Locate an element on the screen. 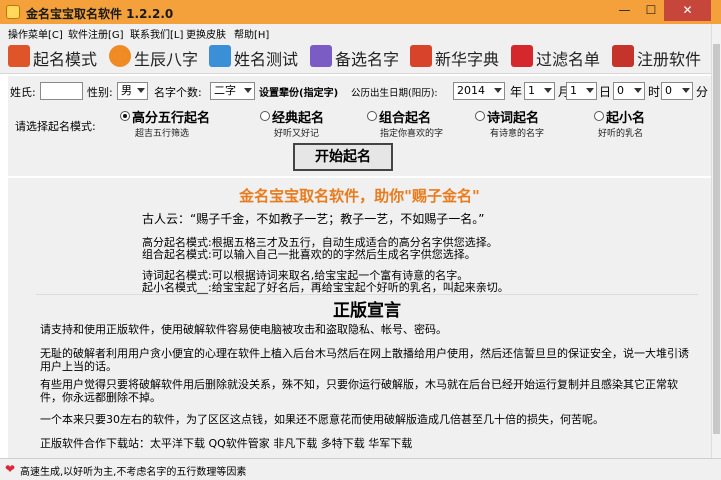 The width and height of the screenshot is (721, 480). scrollbar-thumb is located at coordinates (716, 239).